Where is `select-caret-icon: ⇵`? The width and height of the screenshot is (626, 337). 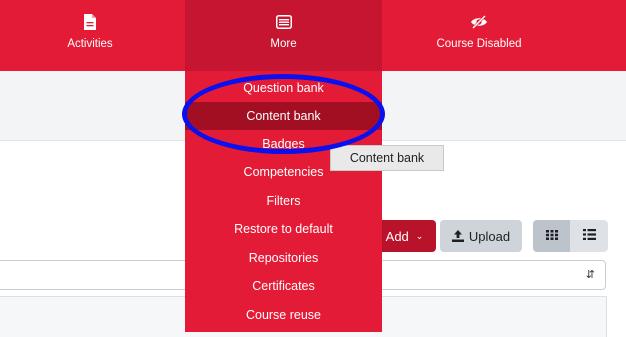 select-caret-icon: ⇵ is located at coordinates (590, 275).